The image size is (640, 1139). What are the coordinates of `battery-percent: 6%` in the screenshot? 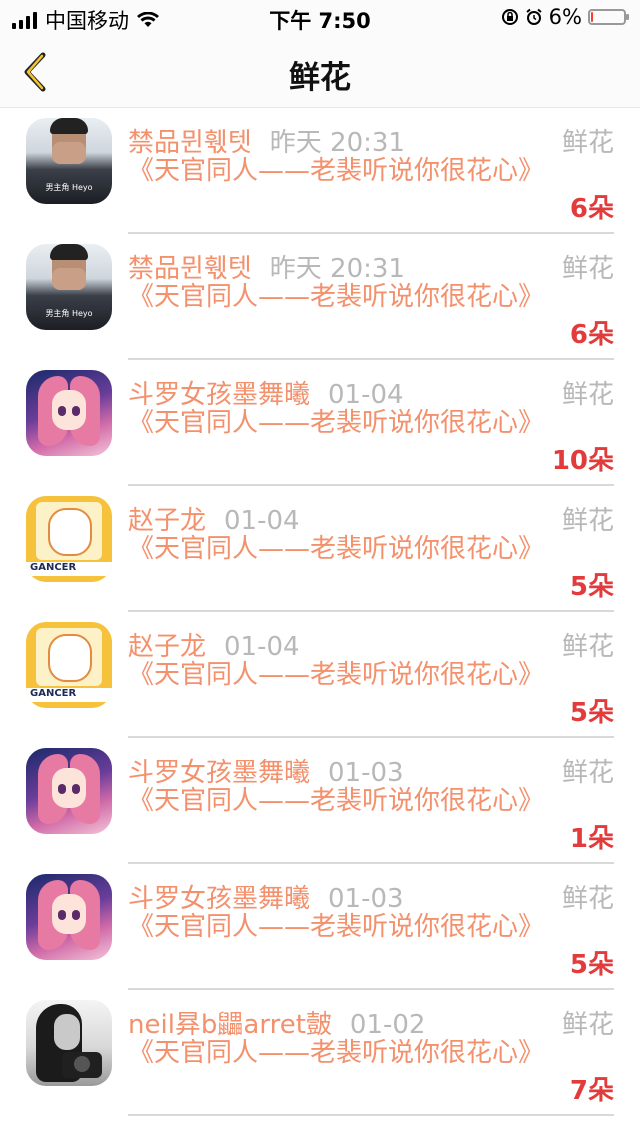 It's located at (565, 17).